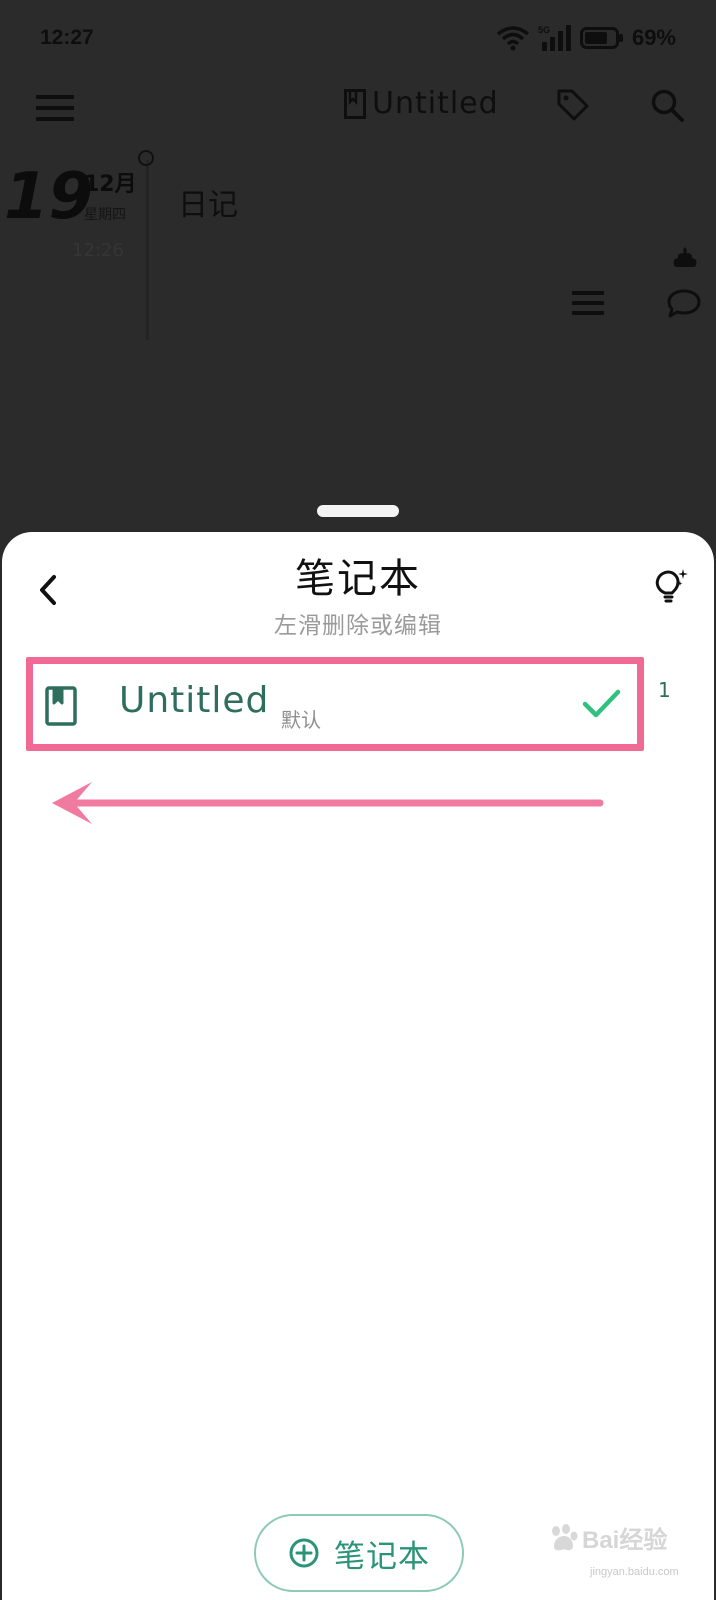 The image size is (716, 1600). I want to click on default-badge: 默认, so click(301, 720).